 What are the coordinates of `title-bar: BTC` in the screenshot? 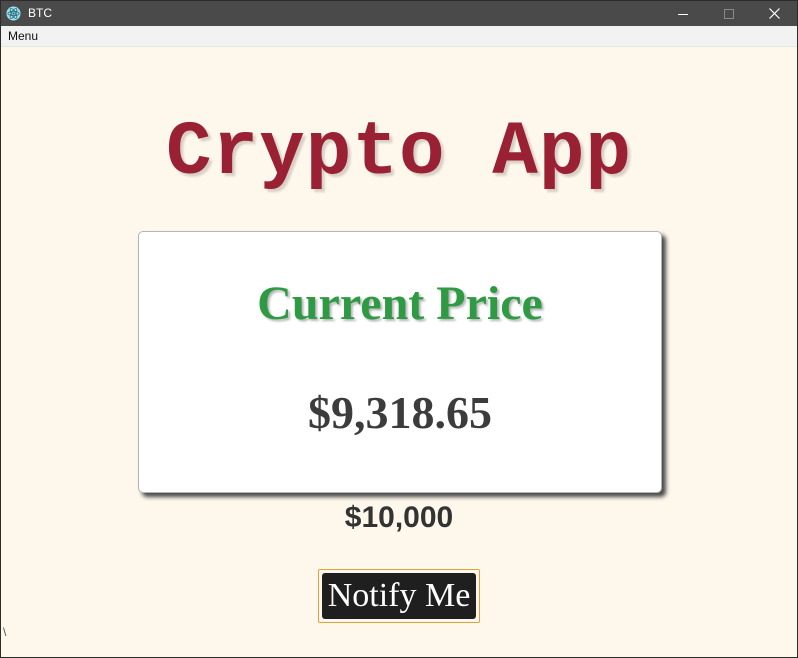 It's located at (399, 13).